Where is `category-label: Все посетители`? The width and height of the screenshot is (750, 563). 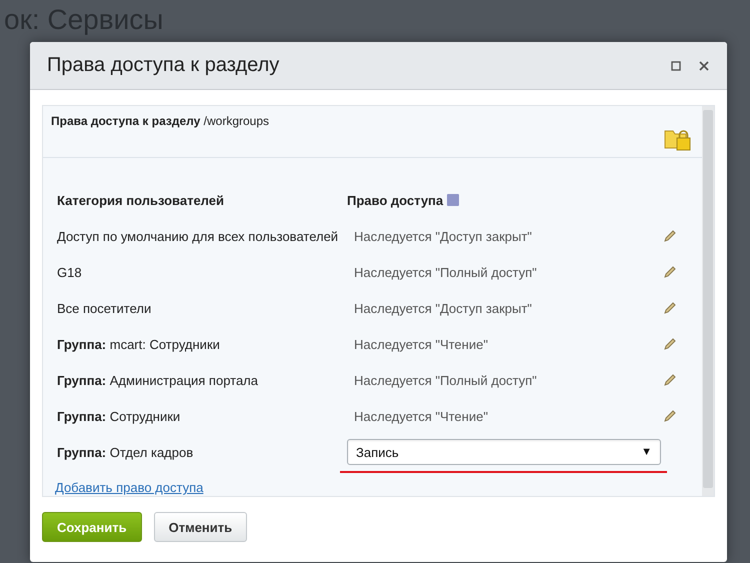 category-label: Все посетители is located at coordinates (104, 308).